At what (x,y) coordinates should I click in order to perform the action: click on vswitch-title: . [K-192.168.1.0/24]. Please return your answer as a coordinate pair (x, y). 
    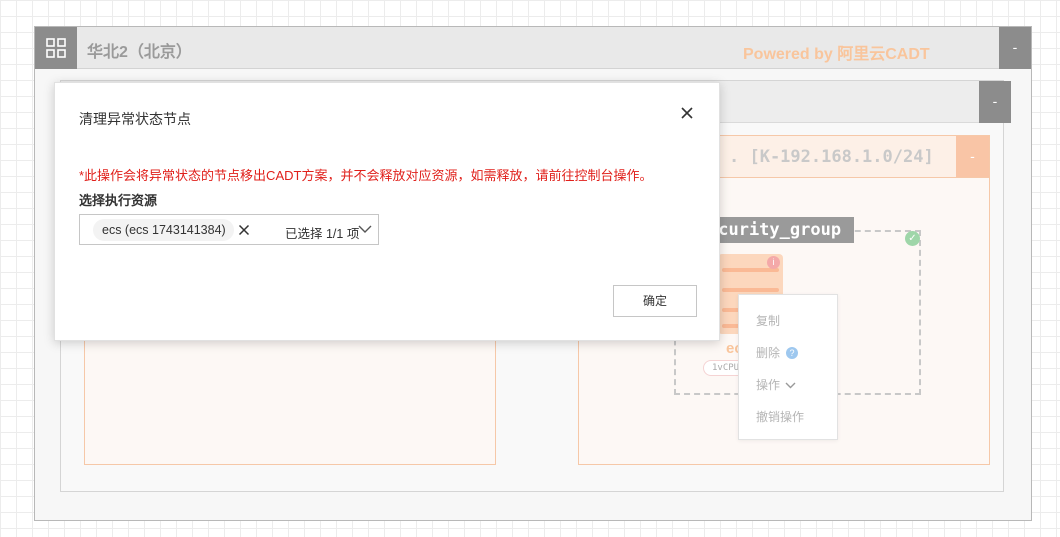
    Looking at the image, I should click on (831, 157).